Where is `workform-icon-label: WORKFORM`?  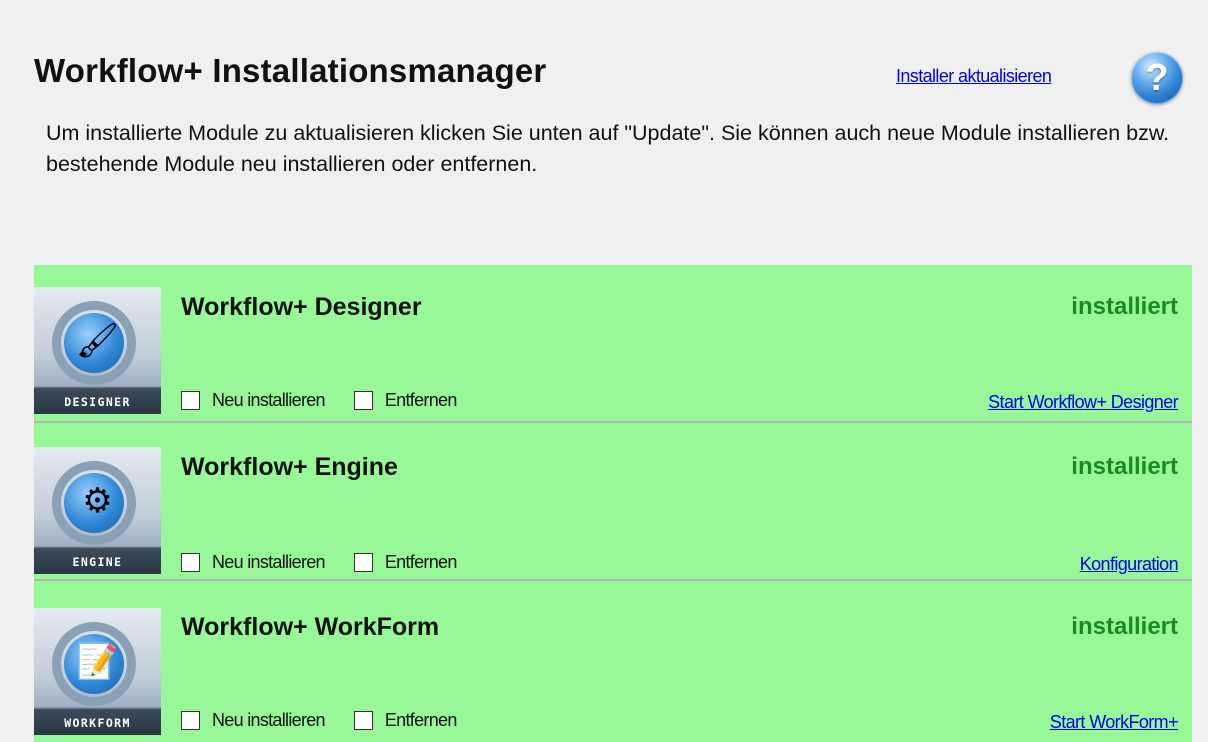
workform-icon-label: WORKFORM is located at coordinates (97, 723).